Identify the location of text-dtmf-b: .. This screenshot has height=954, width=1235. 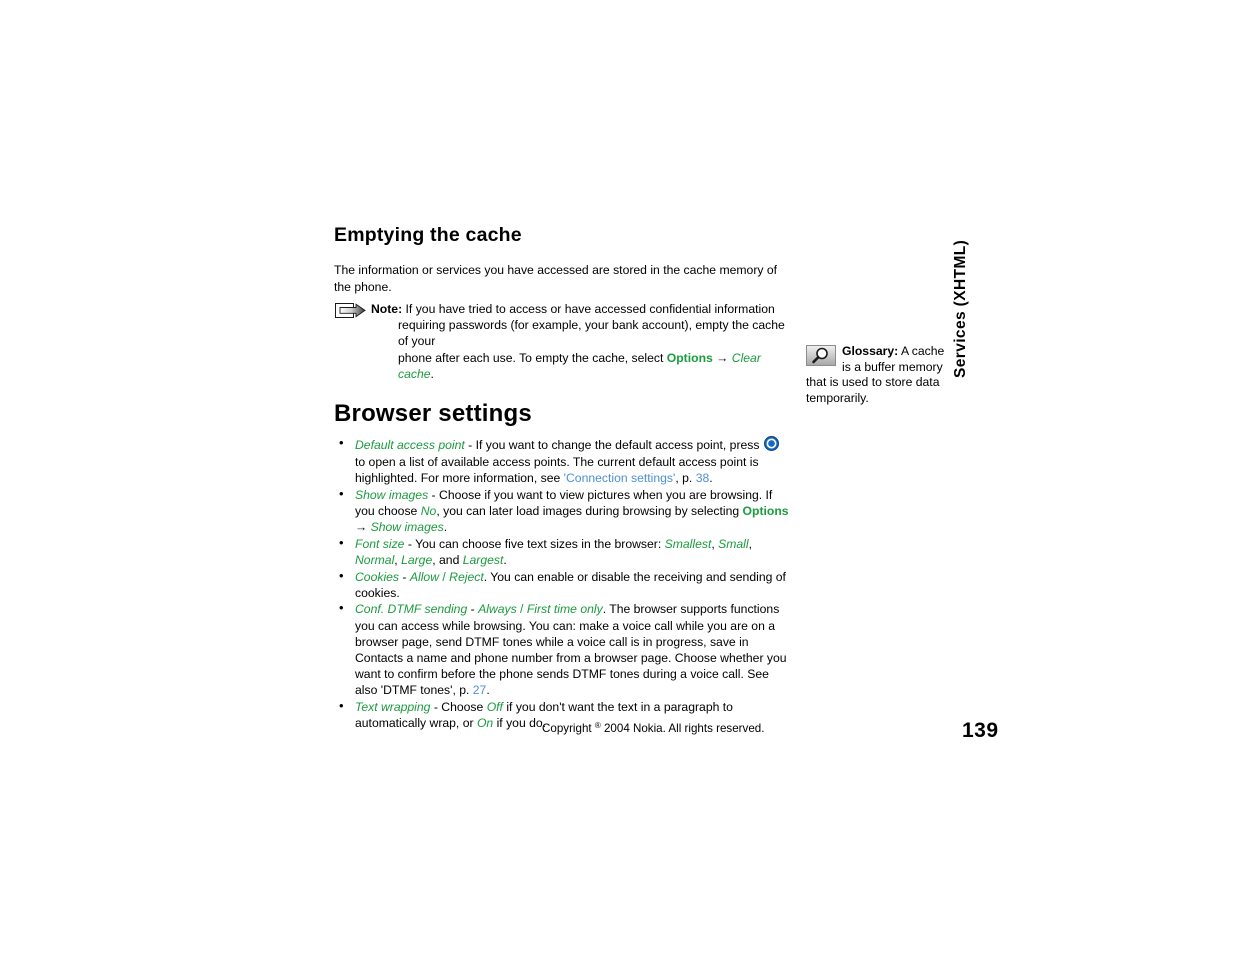
(488, 690).